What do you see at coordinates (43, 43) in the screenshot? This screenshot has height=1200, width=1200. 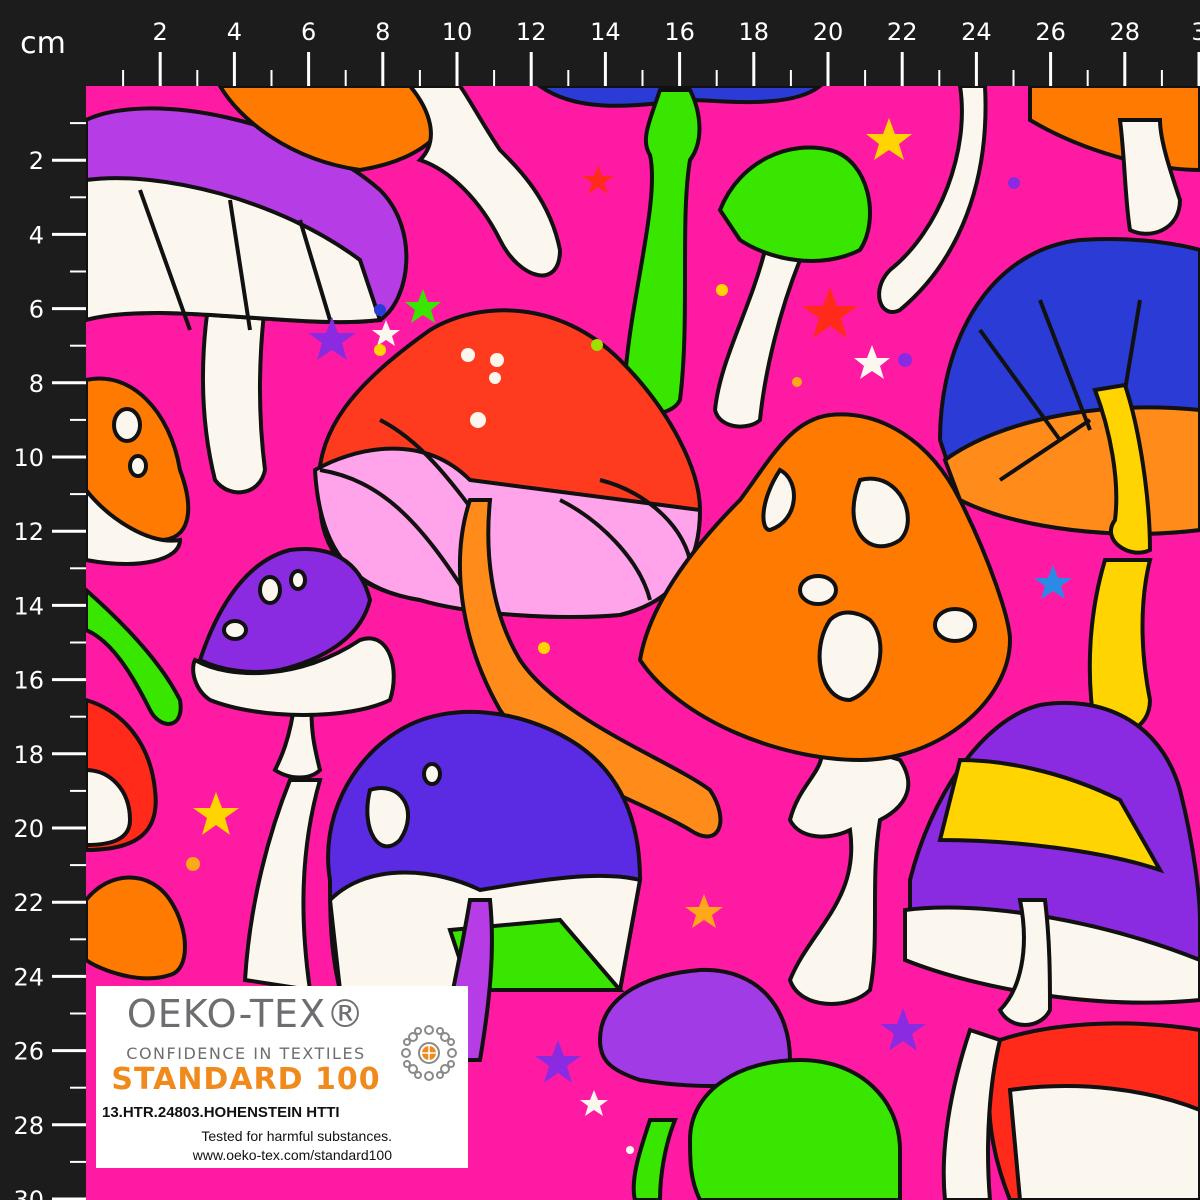 I see `ruler-unit-label: cm` at bounding box center [43, 43].